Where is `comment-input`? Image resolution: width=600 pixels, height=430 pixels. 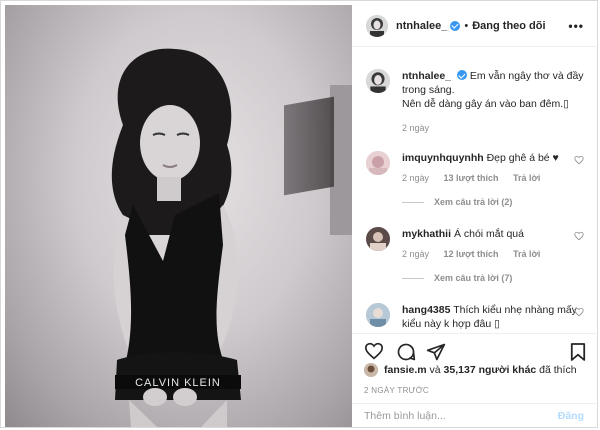 comment-input is located at coordinates (449, 416).